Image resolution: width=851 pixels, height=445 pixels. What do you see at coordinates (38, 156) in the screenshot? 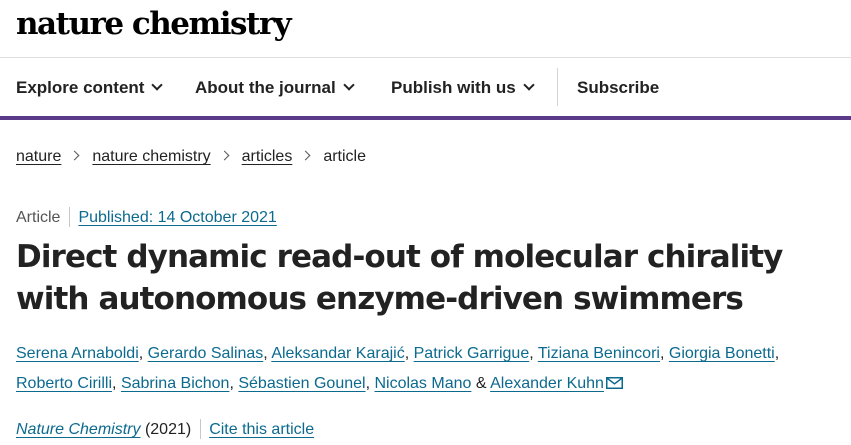
I see `breadcrumb-nature: nature` at bounding box center [38, 156].